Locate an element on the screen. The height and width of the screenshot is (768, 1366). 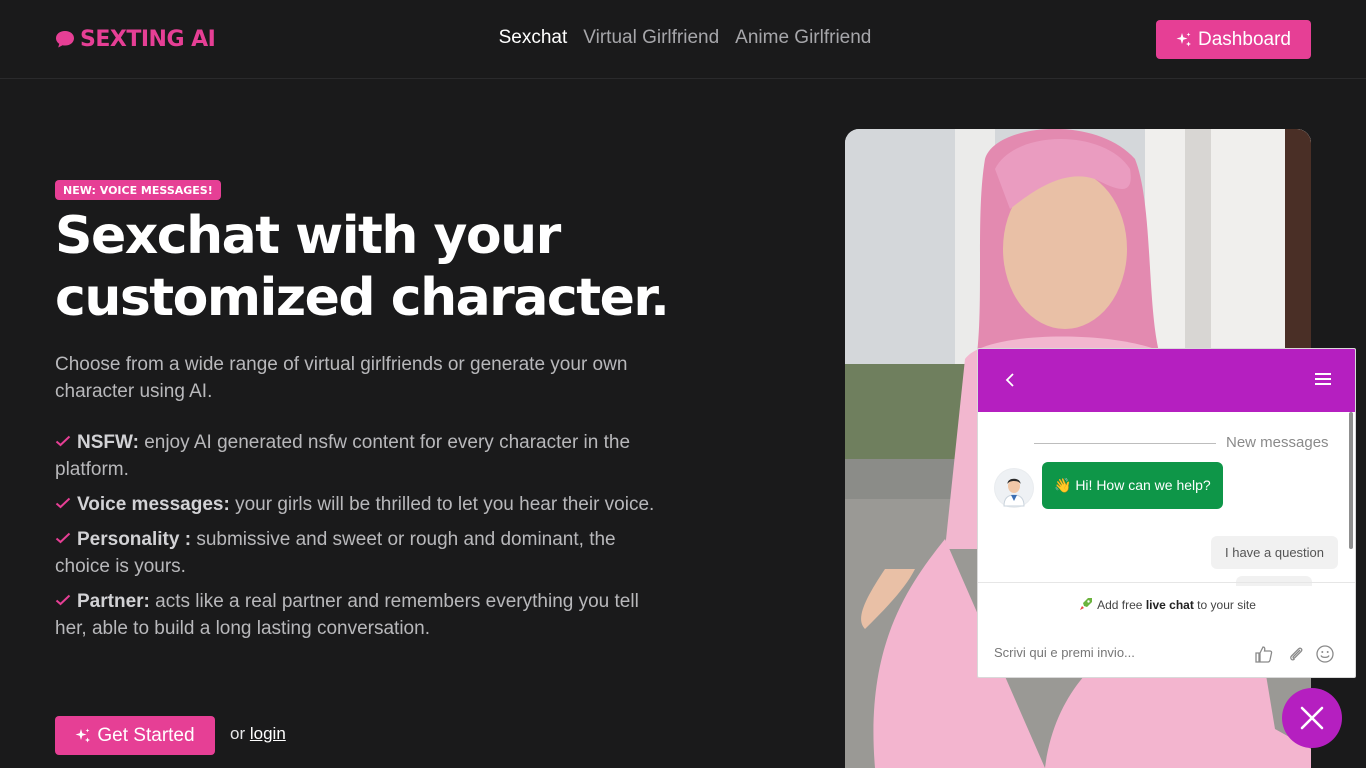
new-feature-badge: NEW: VOICE MESSAGES! is located at coordinates (138, 190).